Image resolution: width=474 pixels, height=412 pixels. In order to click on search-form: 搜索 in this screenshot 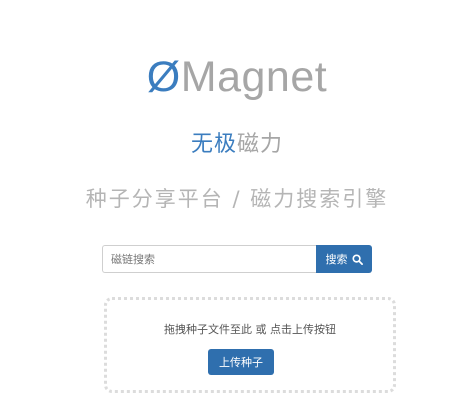, I will do `click(237, 259)`.